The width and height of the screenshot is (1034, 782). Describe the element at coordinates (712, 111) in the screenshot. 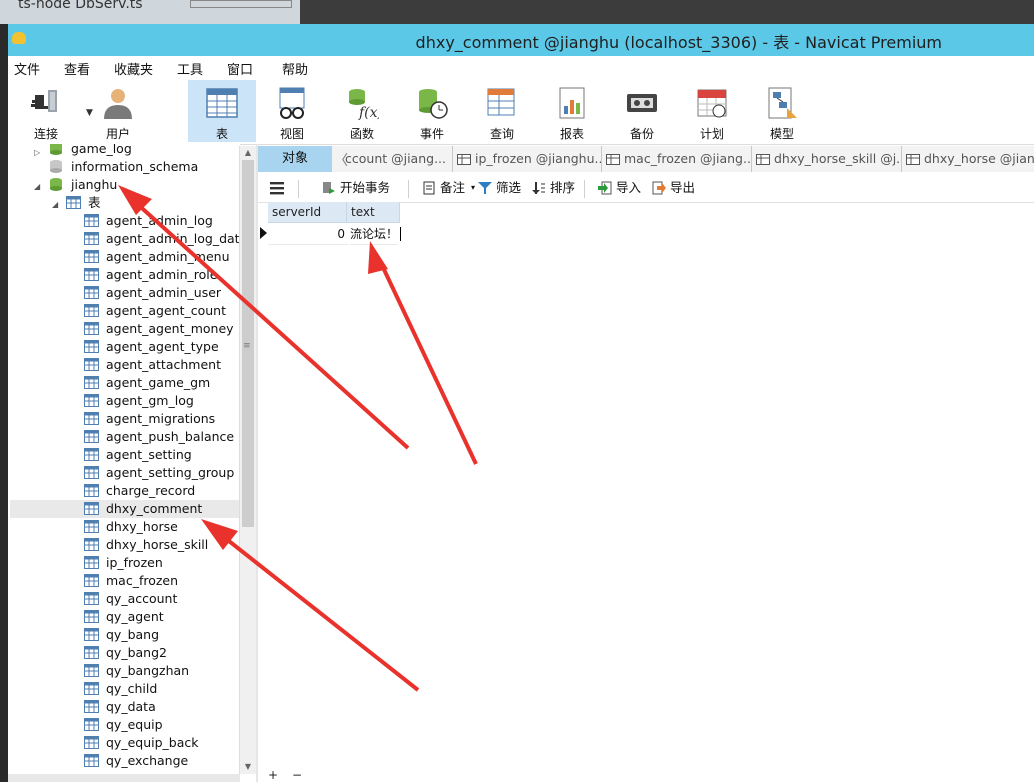

I see `schedule-tool-button: 计划` at that location.